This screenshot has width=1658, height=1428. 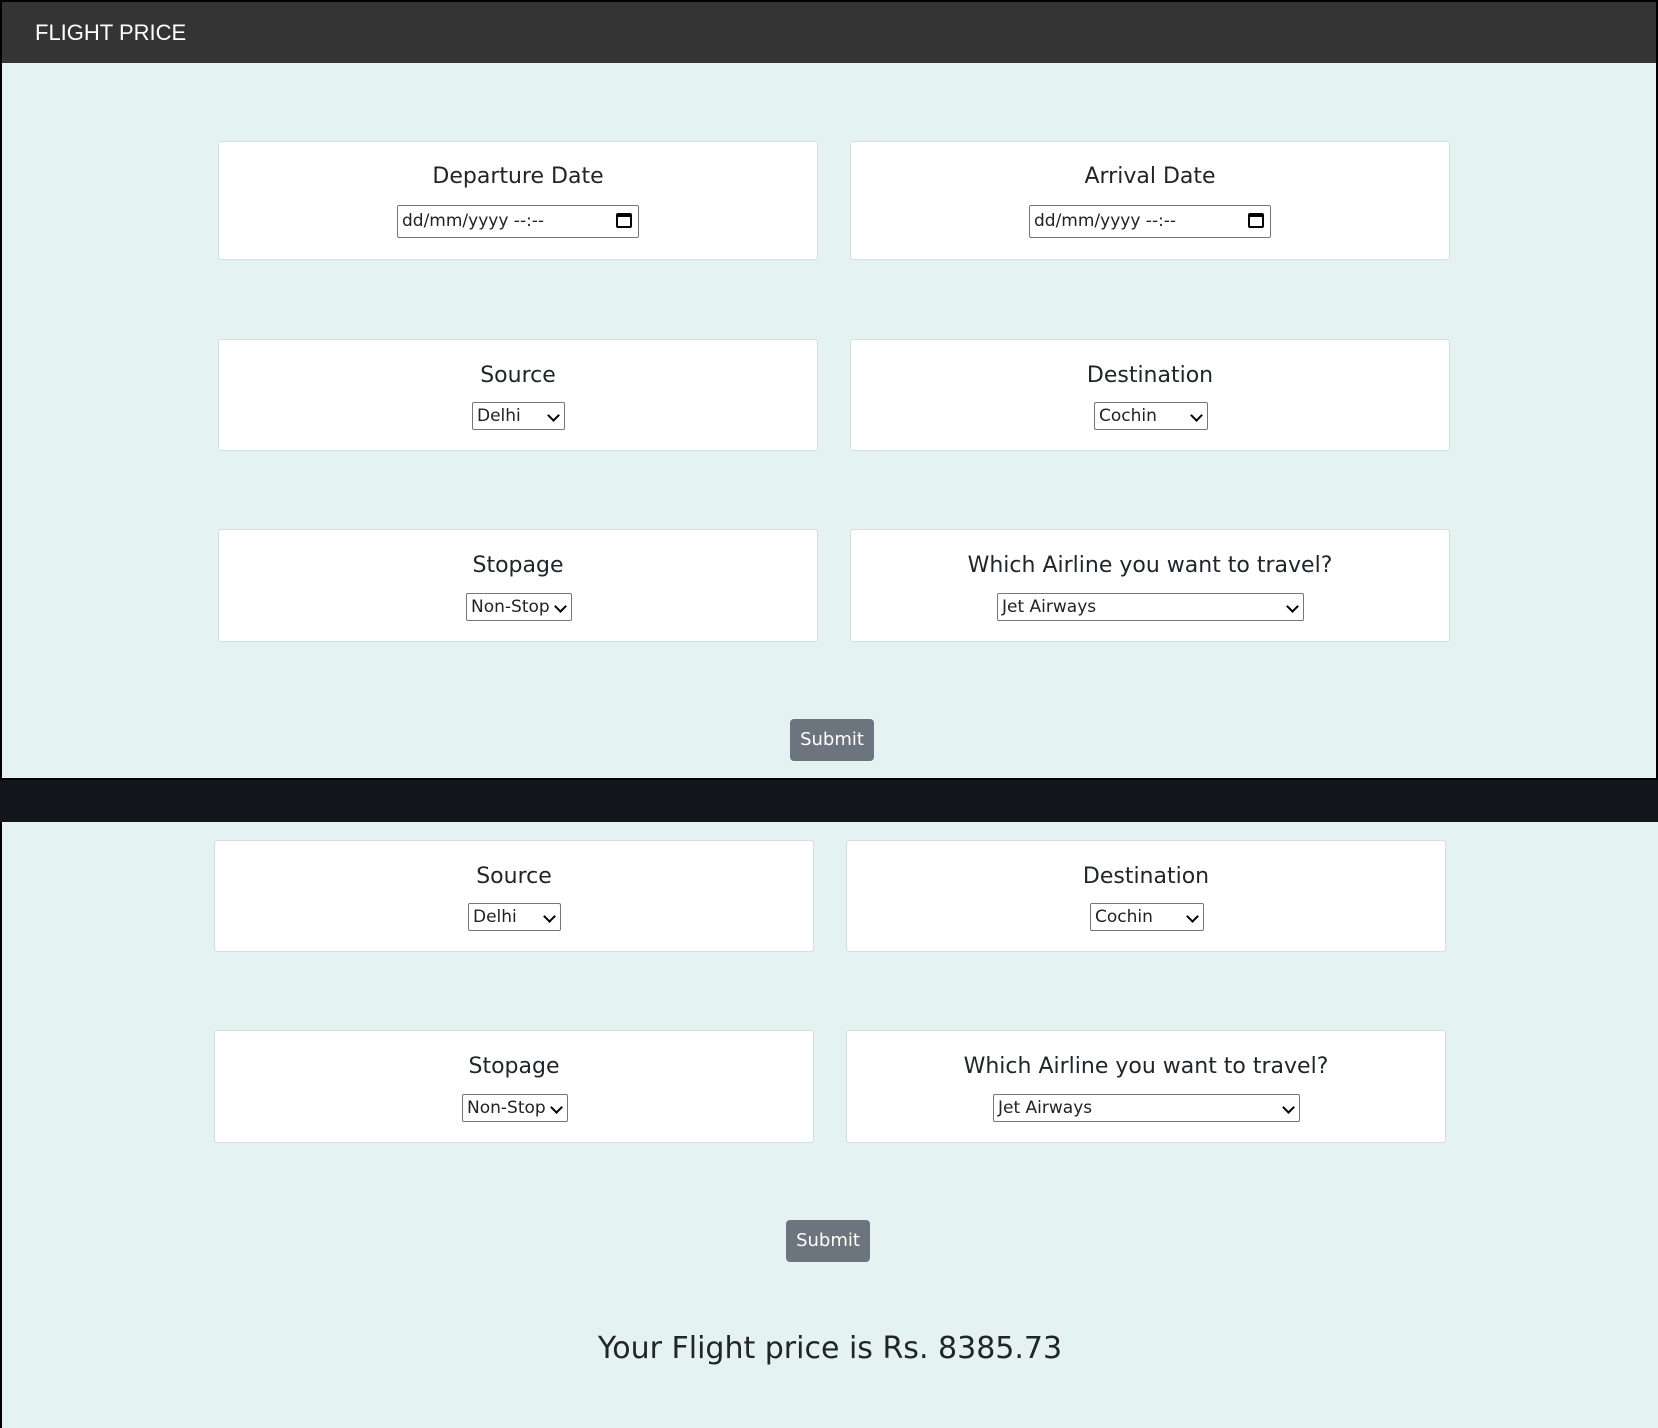 What do you see at coordinates (518, 176) in the screenshot?
I see `departure-date-label: Departure Date` at bounding box center [518, 176].